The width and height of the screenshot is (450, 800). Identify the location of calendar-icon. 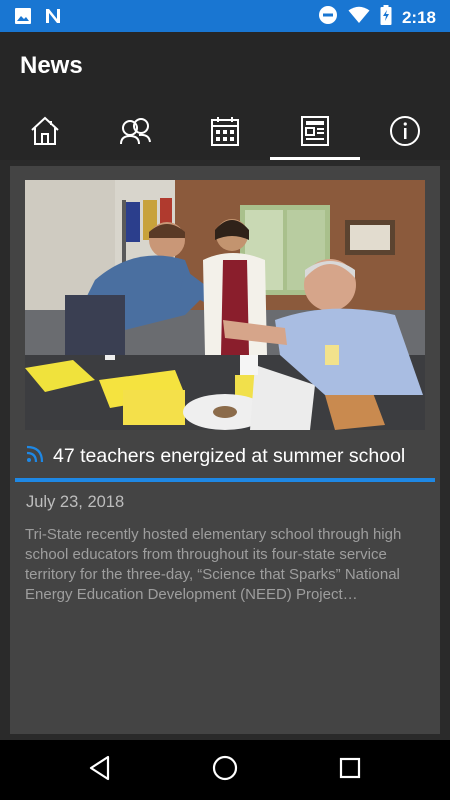
(225, 131).